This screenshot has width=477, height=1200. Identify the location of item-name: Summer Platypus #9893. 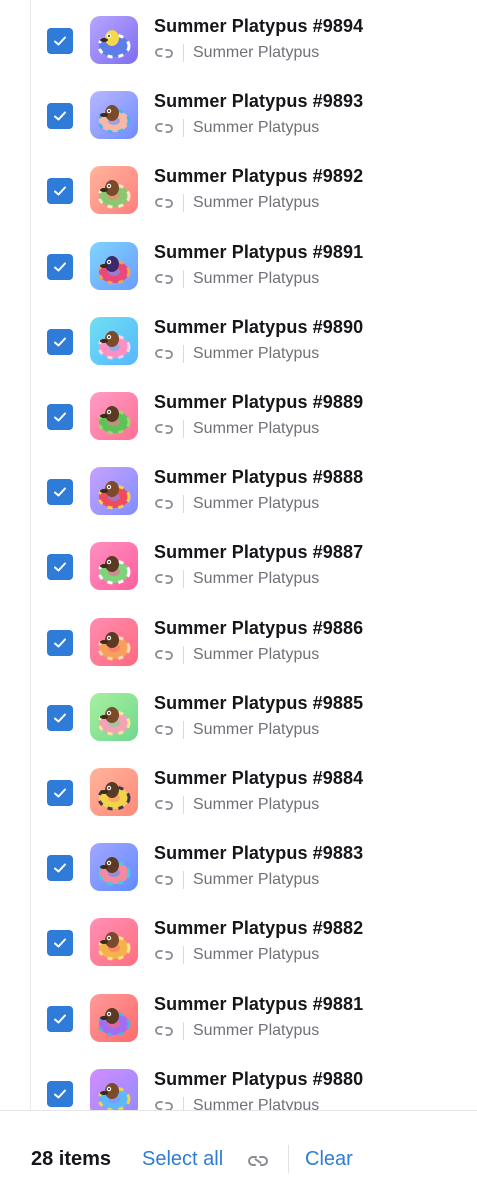
(259, 101).